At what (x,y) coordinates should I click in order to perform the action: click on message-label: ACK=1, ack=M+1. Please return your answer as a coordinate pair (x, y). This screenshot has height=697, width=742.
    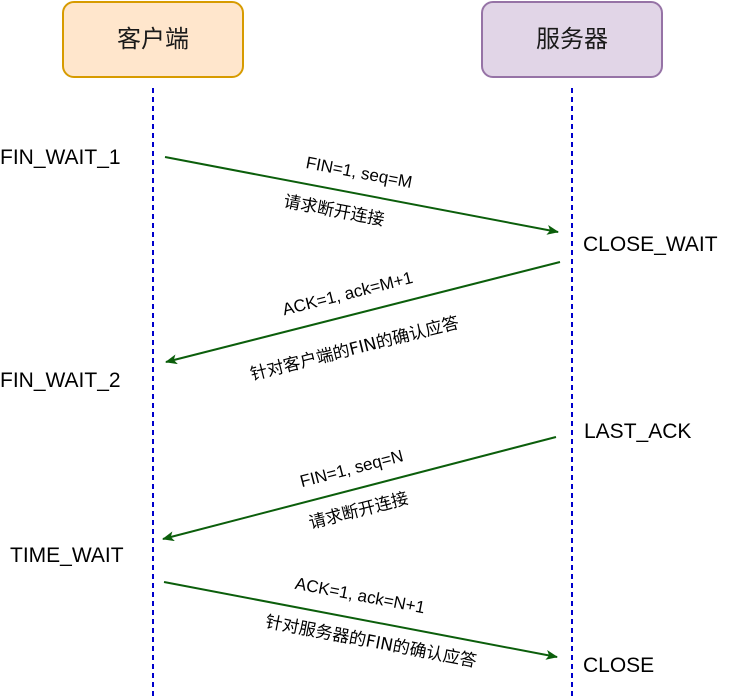
    Looking at the image, I should click on (348, 293).